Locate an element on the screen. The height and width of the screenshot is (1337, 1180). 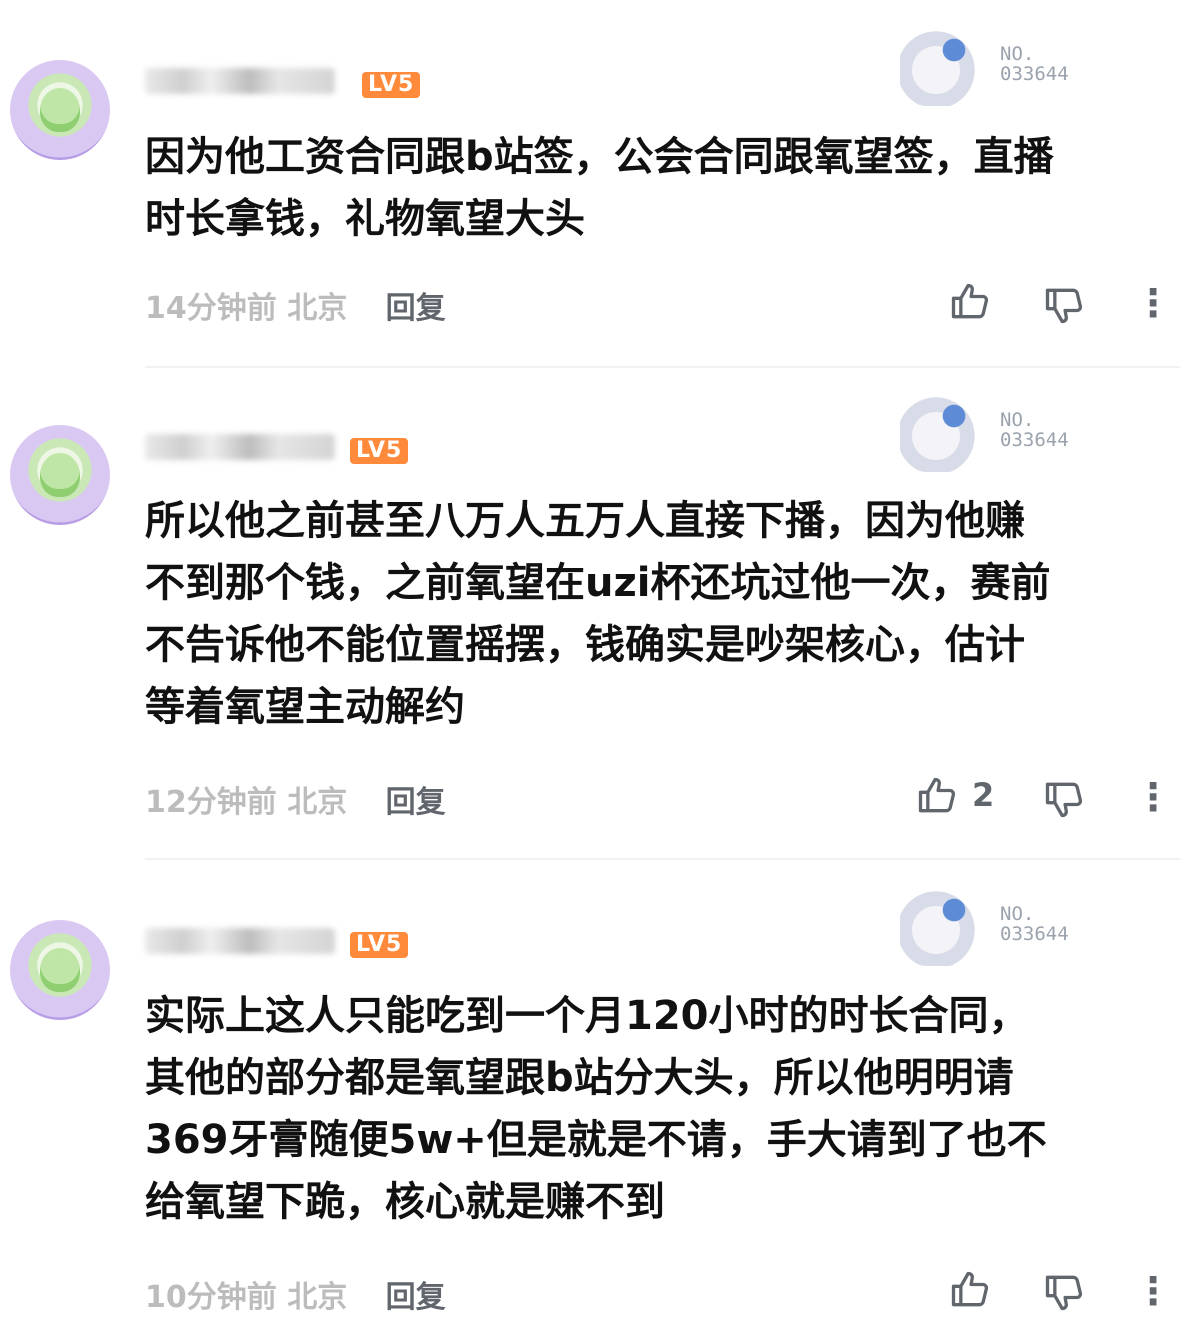
like-count: 2 is located at coordinates (983, 795).